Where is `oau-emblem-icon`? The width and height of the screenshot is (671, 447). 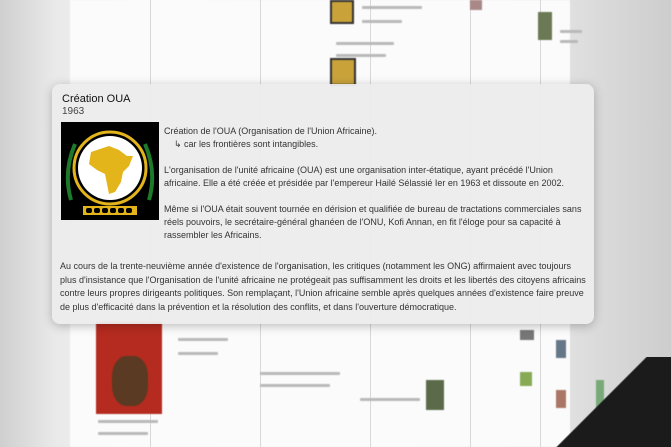 oau-emblem-icon is located at coordinates (110, 171).